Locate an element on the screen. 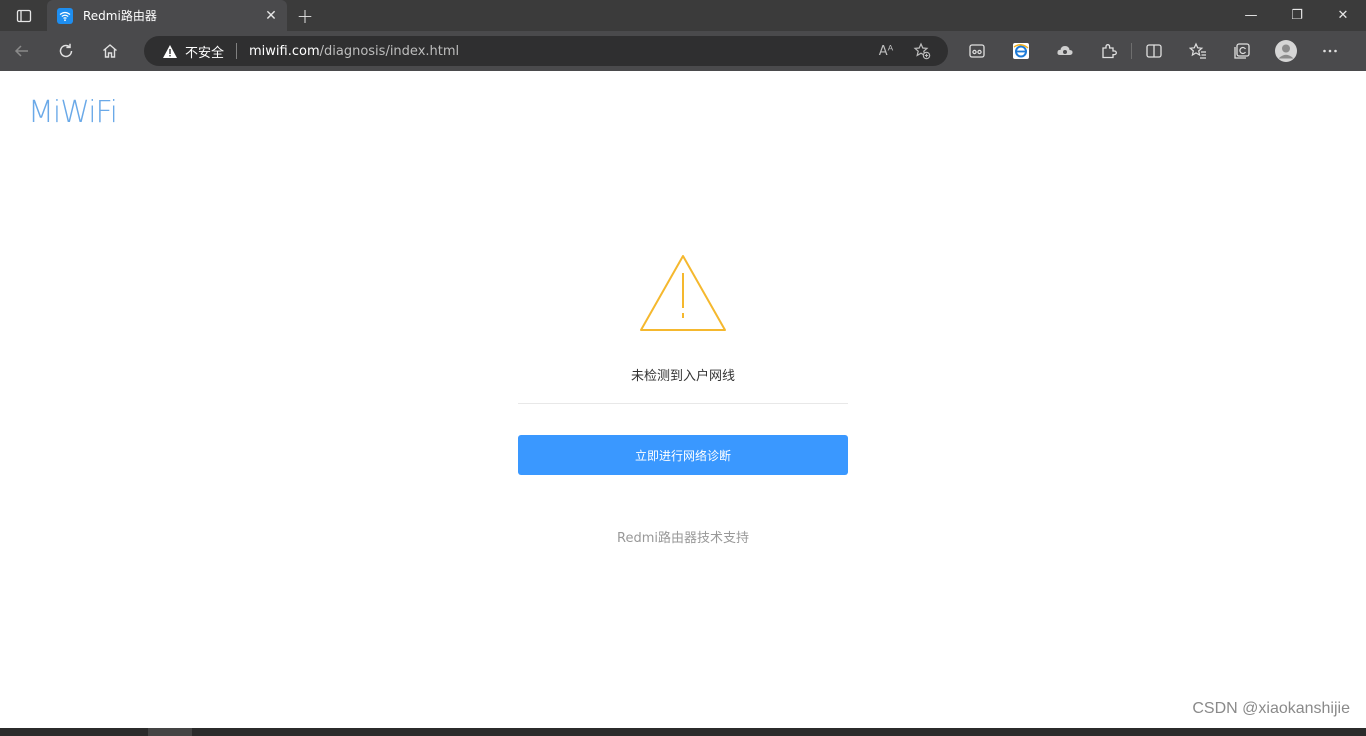 This screenshot has width=1366, height=736. refresh-icon is located at coordinates (66, 50).